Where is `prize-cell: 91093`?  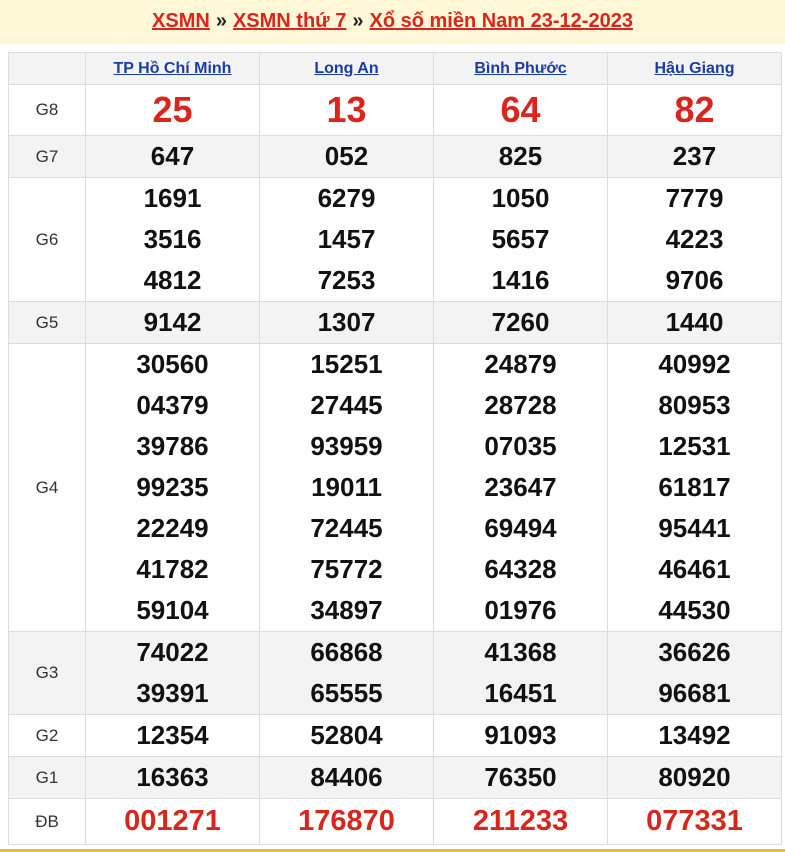
prize-cell: 91093 is located at coordinates (520, 735).